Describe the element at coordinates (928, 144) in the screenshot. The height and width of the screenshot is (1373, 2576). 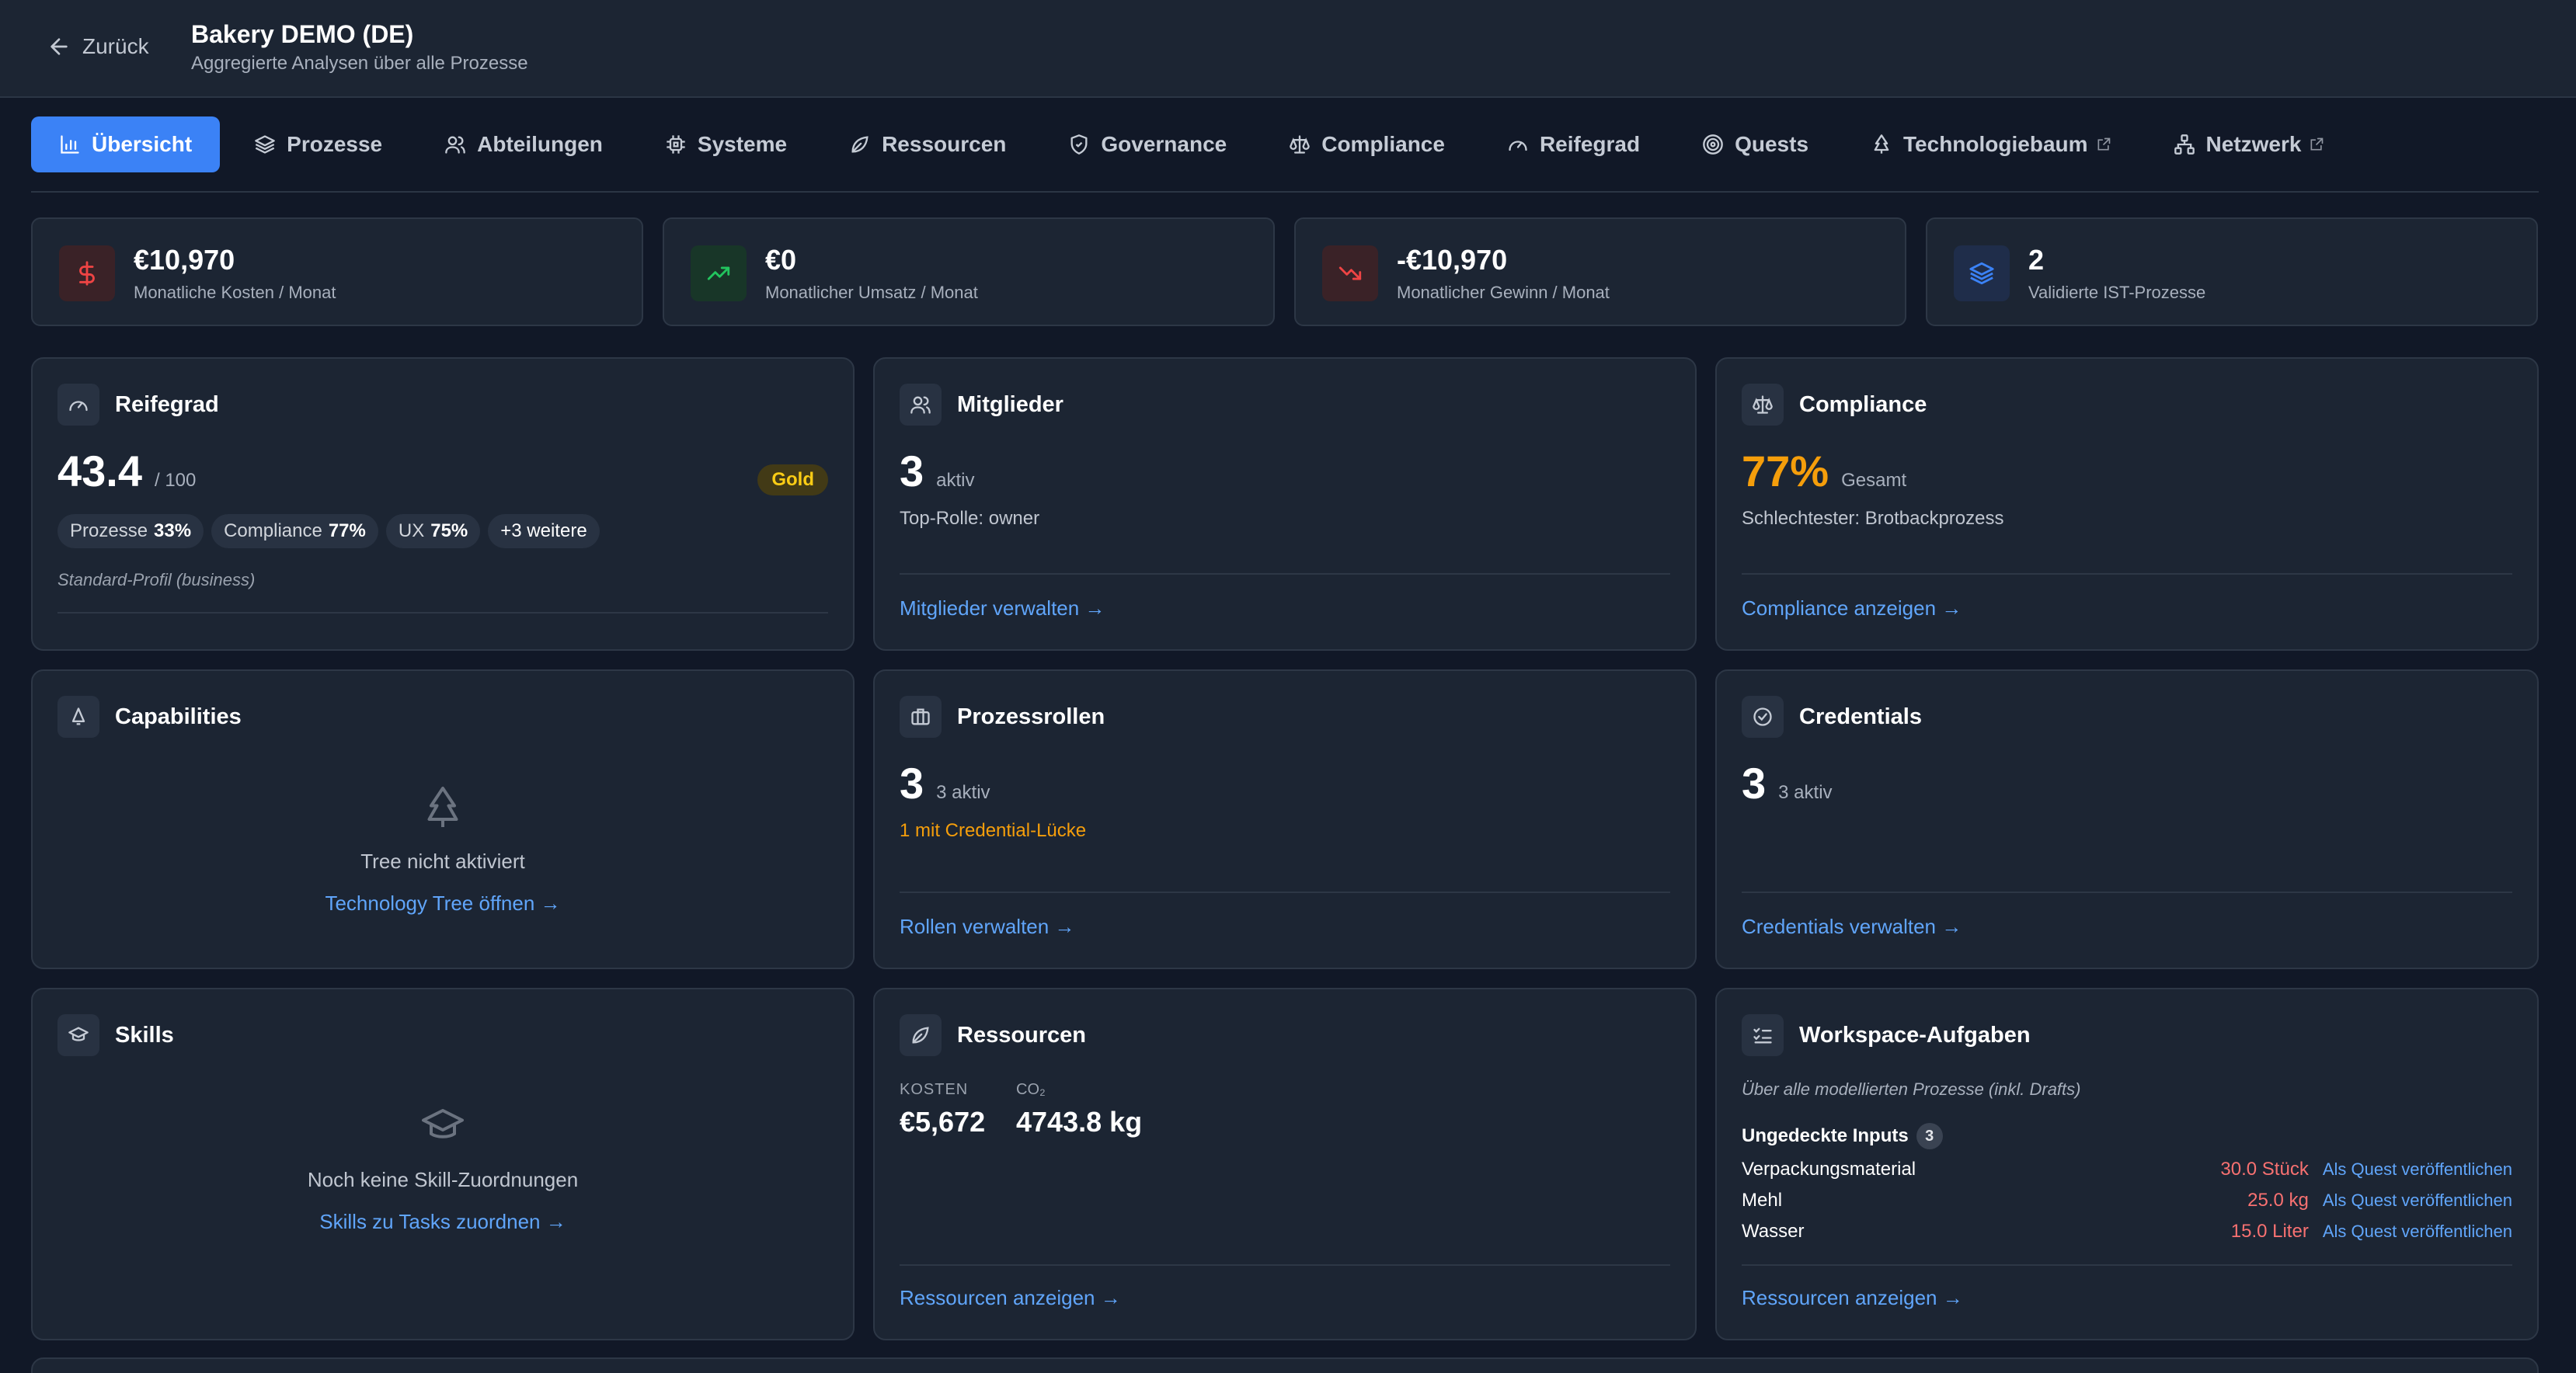
I see `tab-ressourcen: Ressourcen` at that location.